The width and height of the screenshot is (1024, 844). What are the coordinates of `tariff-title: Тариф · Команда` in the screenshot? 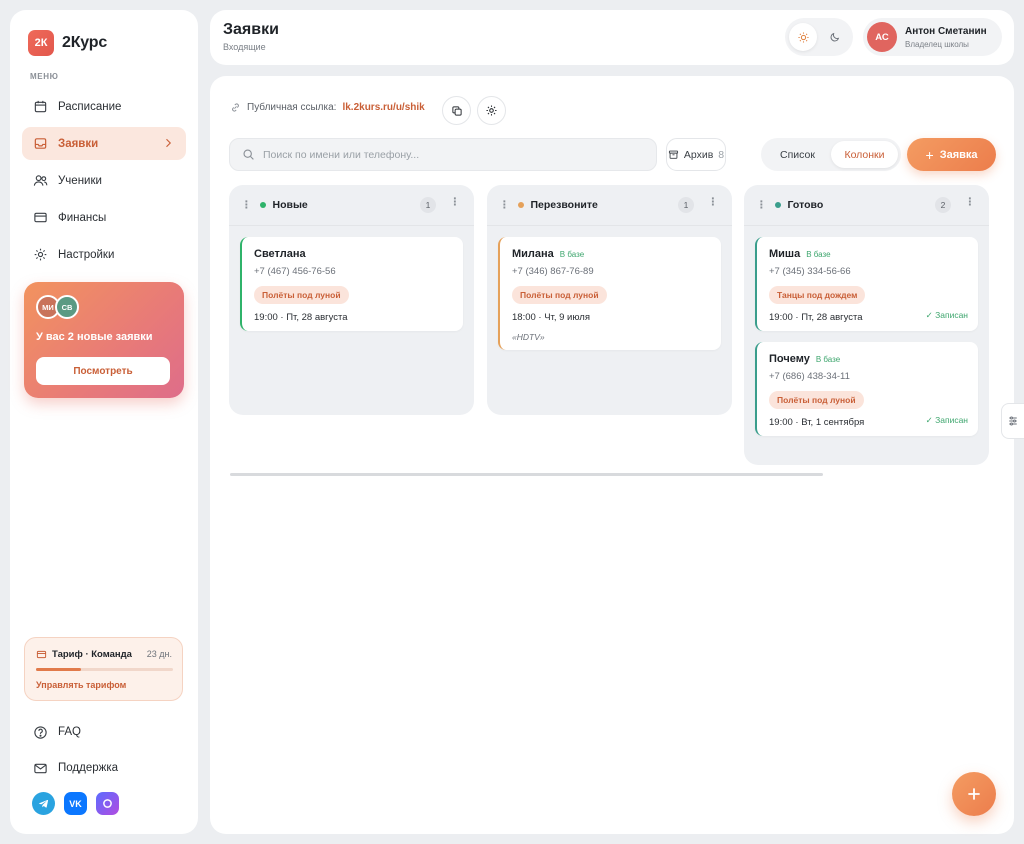 It's located at (84, 654).